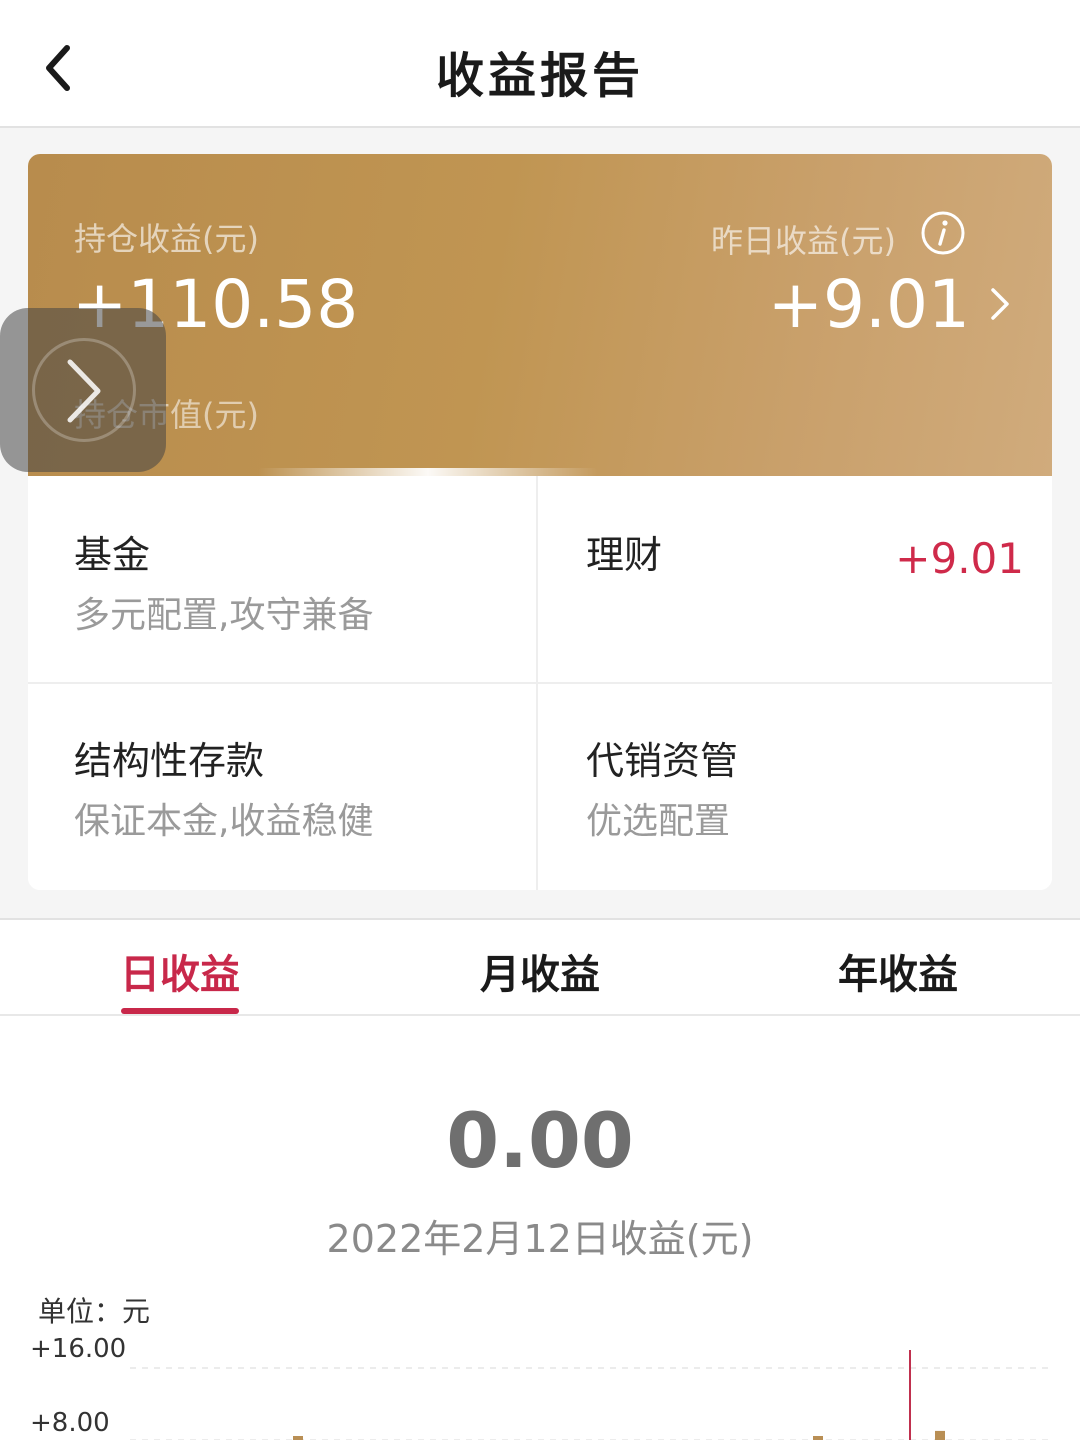 Image resolution: width=1080 pixels, height=1440 pixels. What do you see at coordinates (539, 76) in the screenshot?
I see `page-title: 收益报告` at bounding box center [539, 76].